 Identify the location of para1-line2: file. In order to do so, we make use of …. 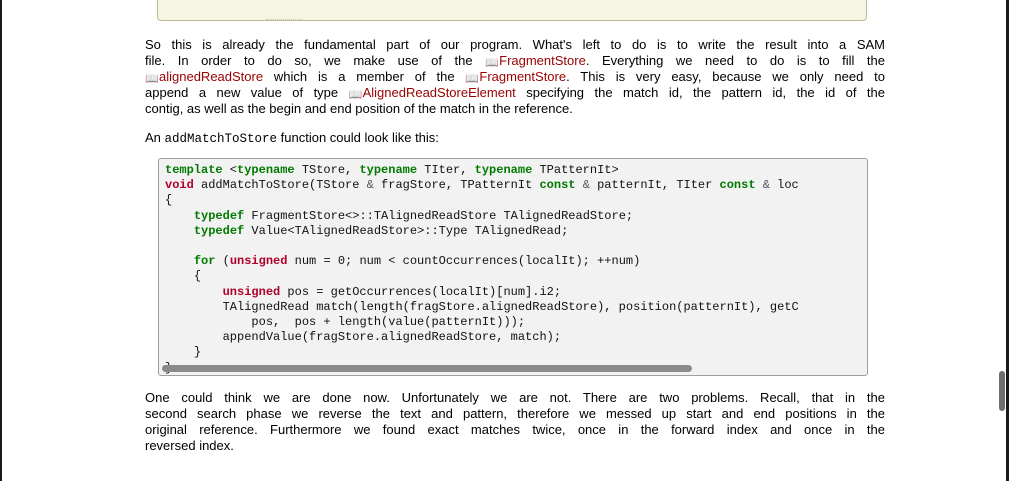
(515, 61).